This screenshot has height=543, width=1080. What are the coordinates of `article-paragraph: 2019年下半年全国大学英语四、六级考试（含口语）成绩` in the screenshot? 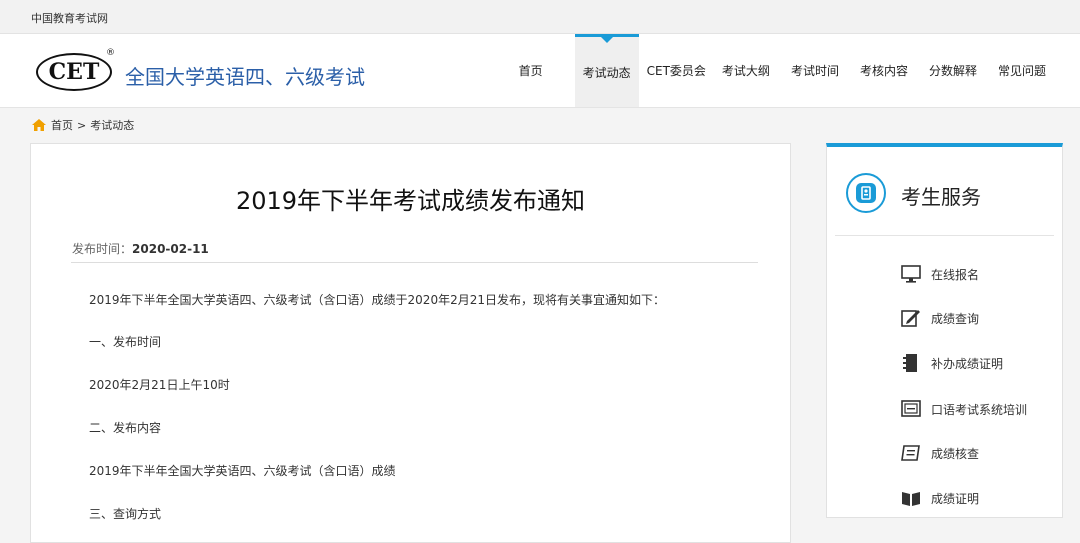 It's located at (242, 471).